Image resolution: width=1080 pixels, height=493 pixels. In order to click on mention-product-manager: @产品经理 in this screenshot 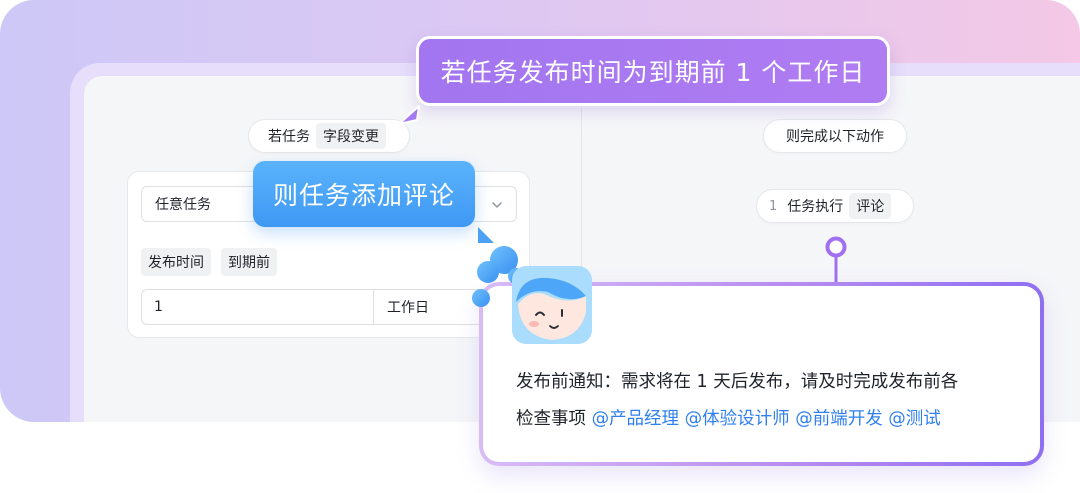, I will do `click(636, 419)`.